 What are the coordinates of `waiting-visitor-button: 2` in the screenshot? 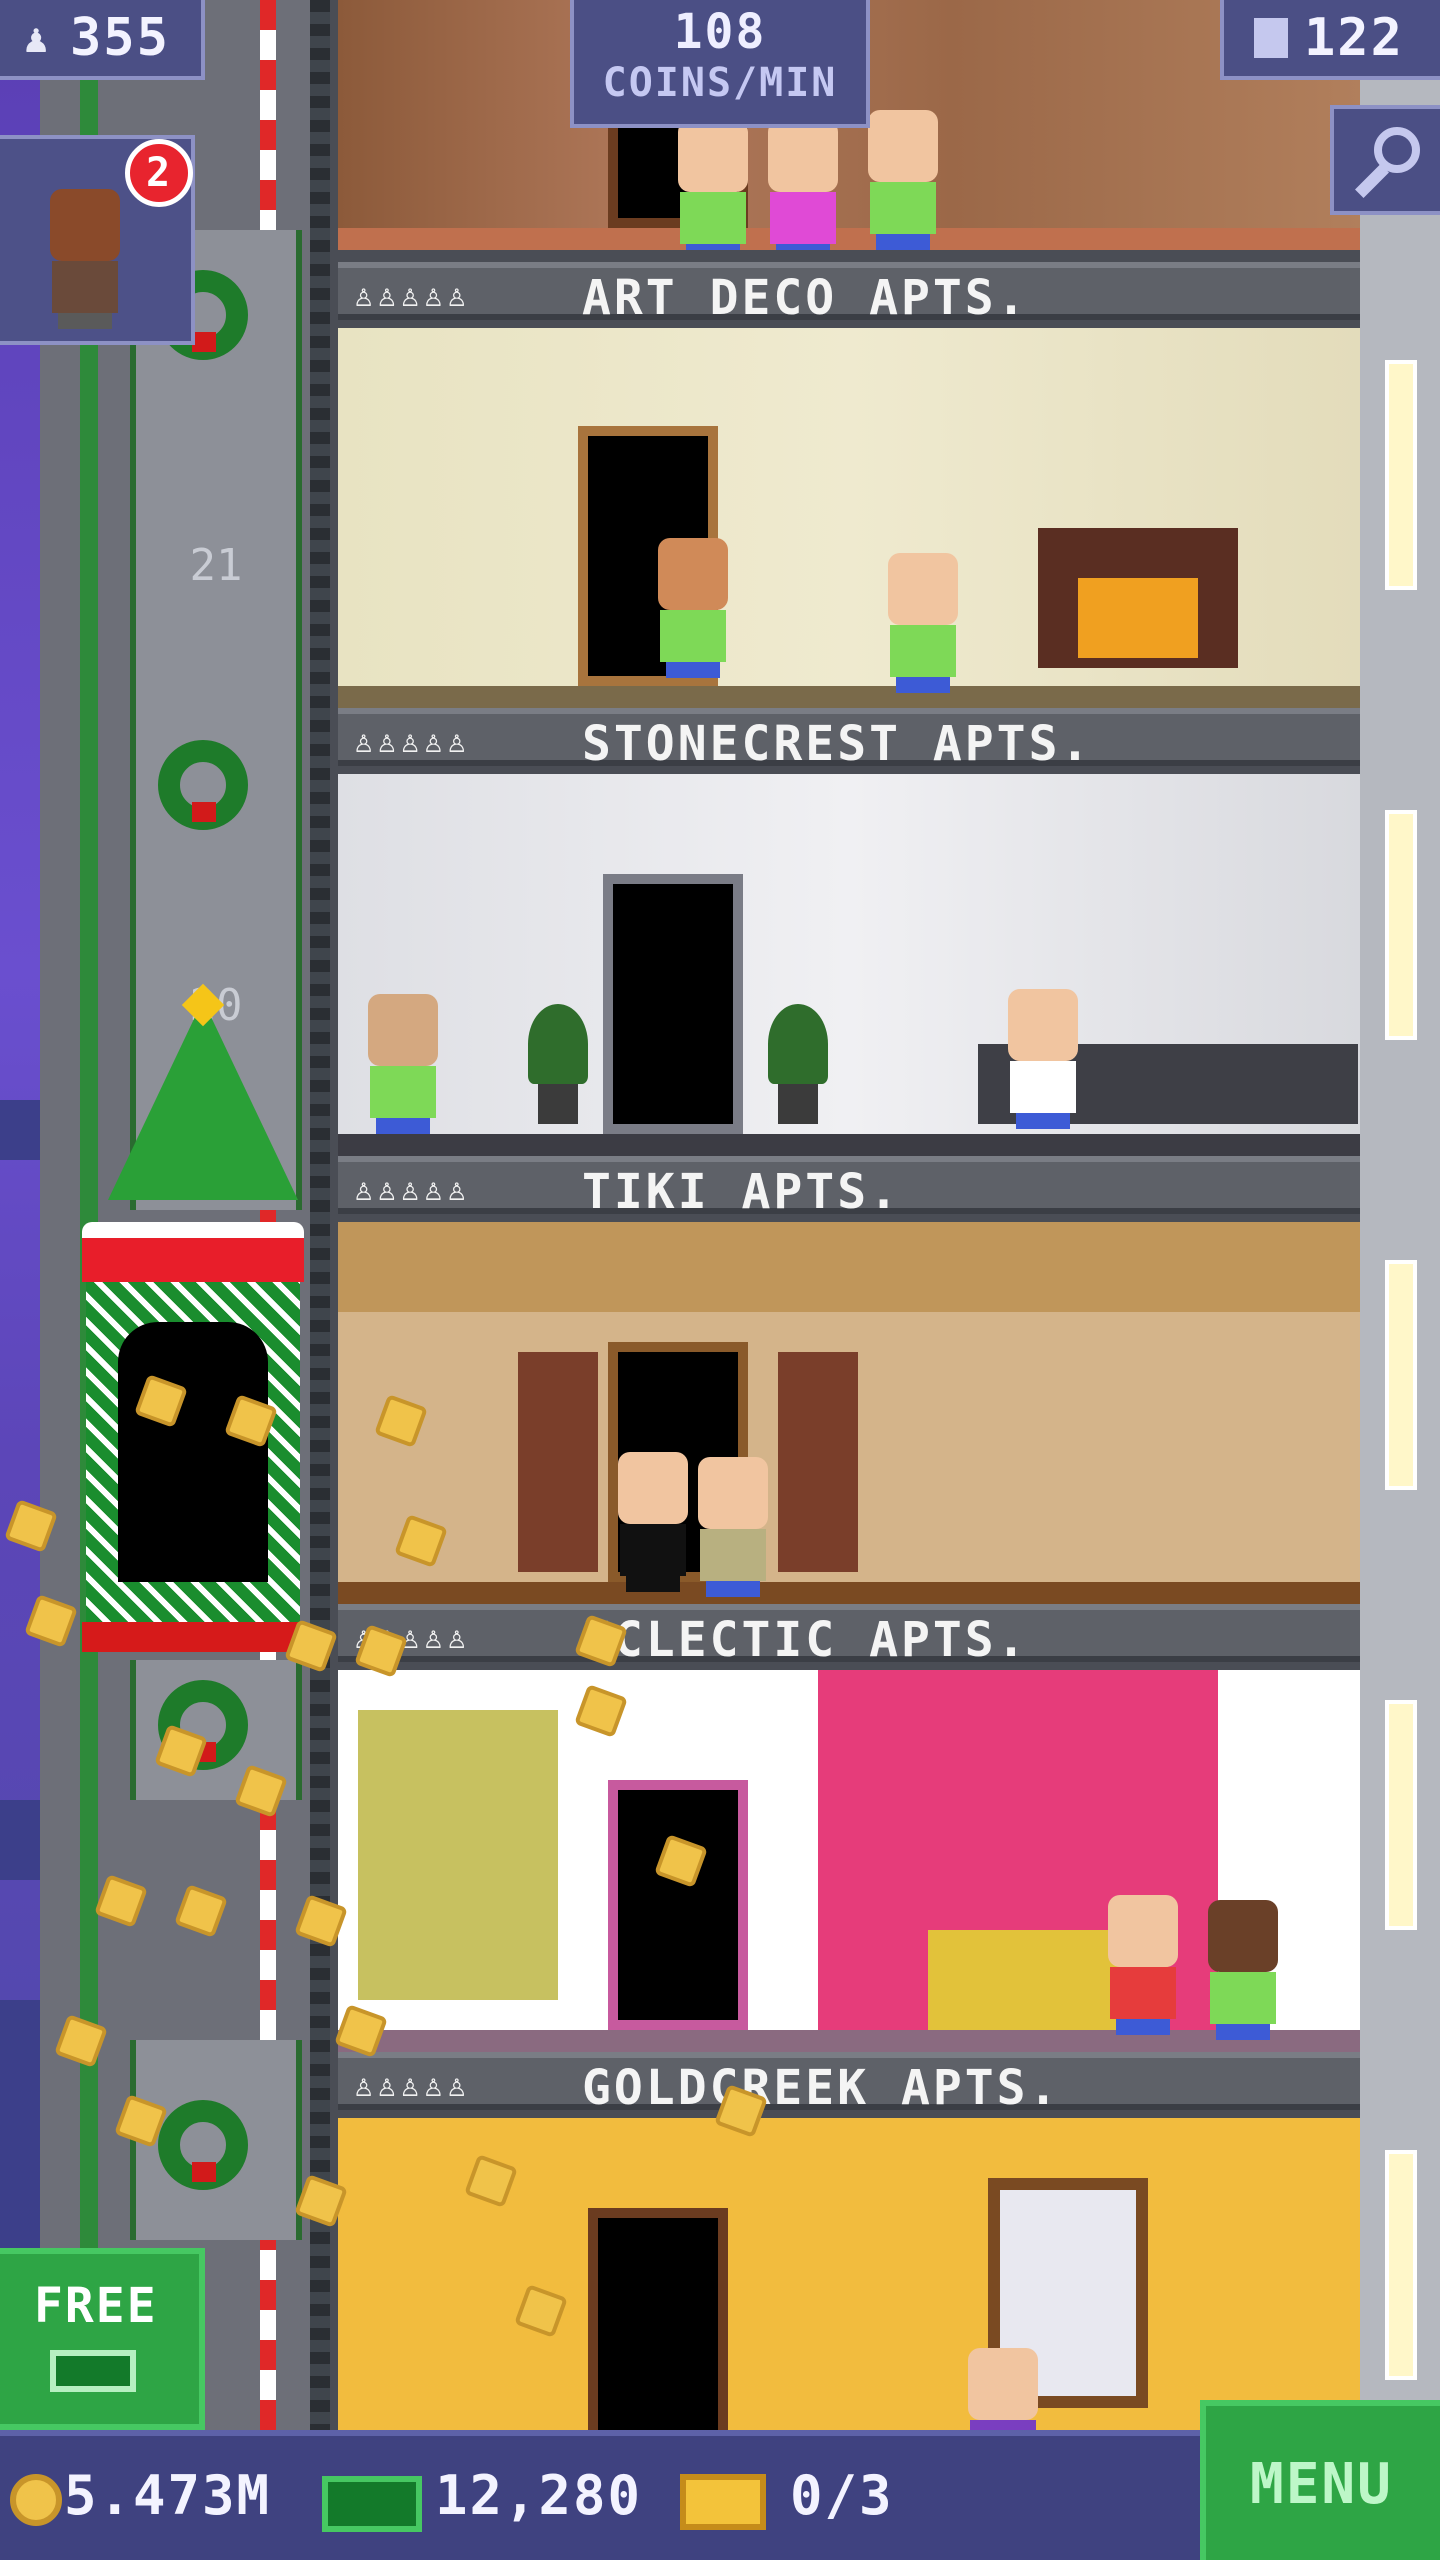 It's located at (97, 240).